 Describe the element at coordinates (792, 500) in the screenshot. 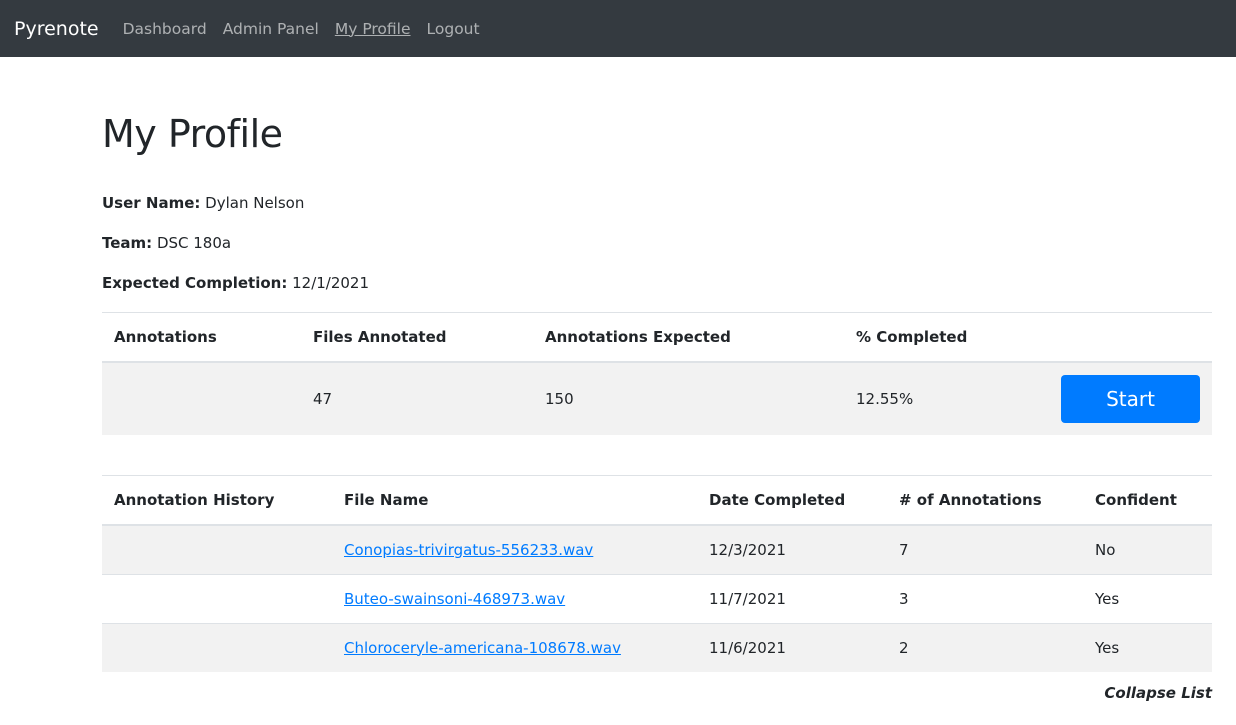

I see `col-date-completed: Date Completed` at that location.